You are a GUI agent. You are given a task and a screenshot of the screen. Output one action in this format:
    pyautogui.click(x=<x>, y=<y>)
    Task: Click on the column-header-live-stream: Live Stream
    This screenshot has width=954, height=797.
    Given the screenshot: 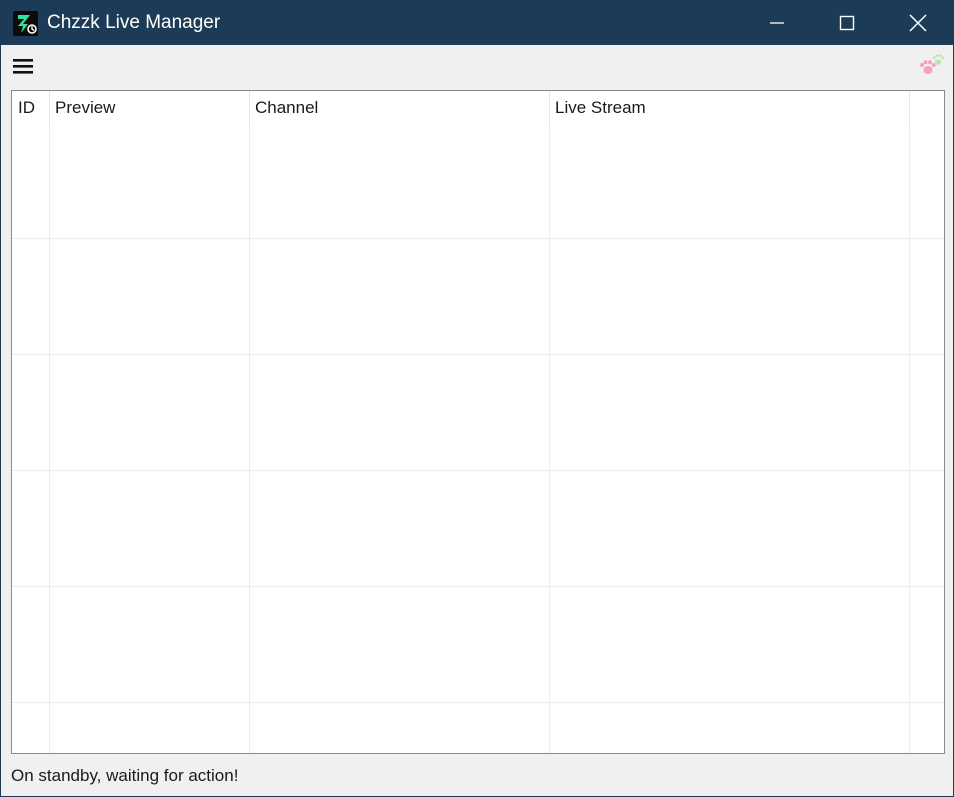 What is the action you would take?
    pyautogui.click(x=729, y=108)
    